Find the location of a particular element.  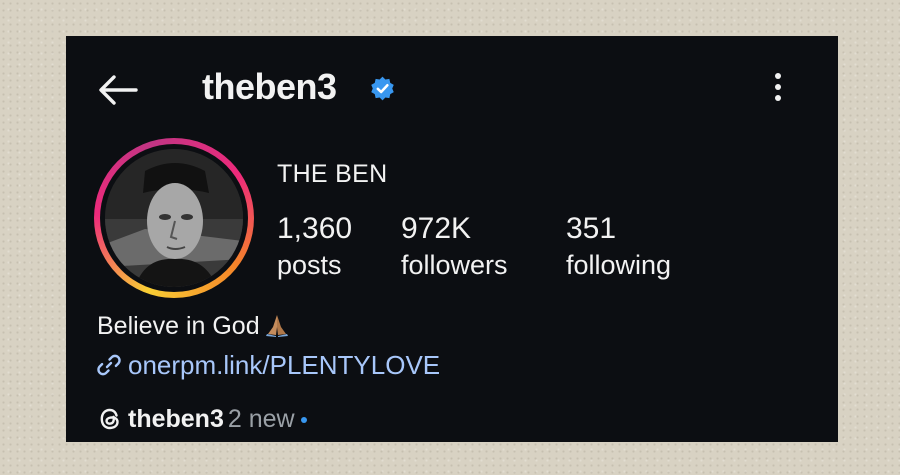

bio-text: Believe in God is located at coordinates (178, 326).